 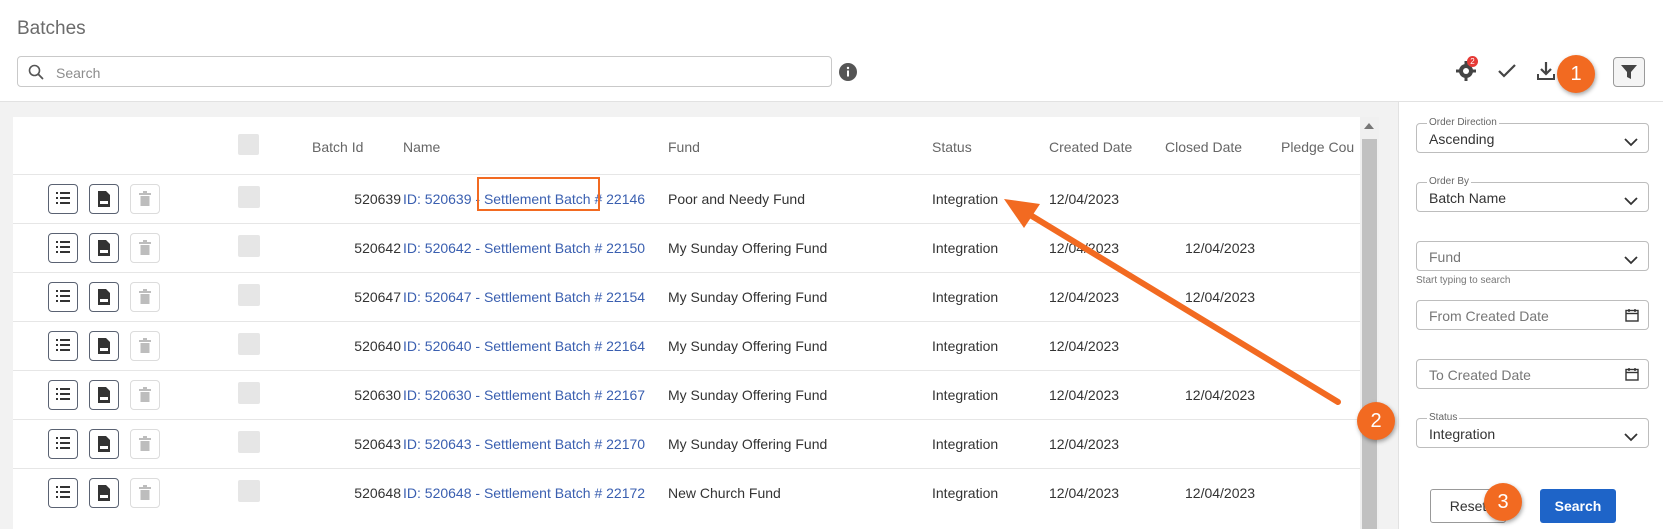 What do you see at coordinates (1576, 74) in the screenshot?
I see `callout-1: 1` at bounding box center [1576, 74].